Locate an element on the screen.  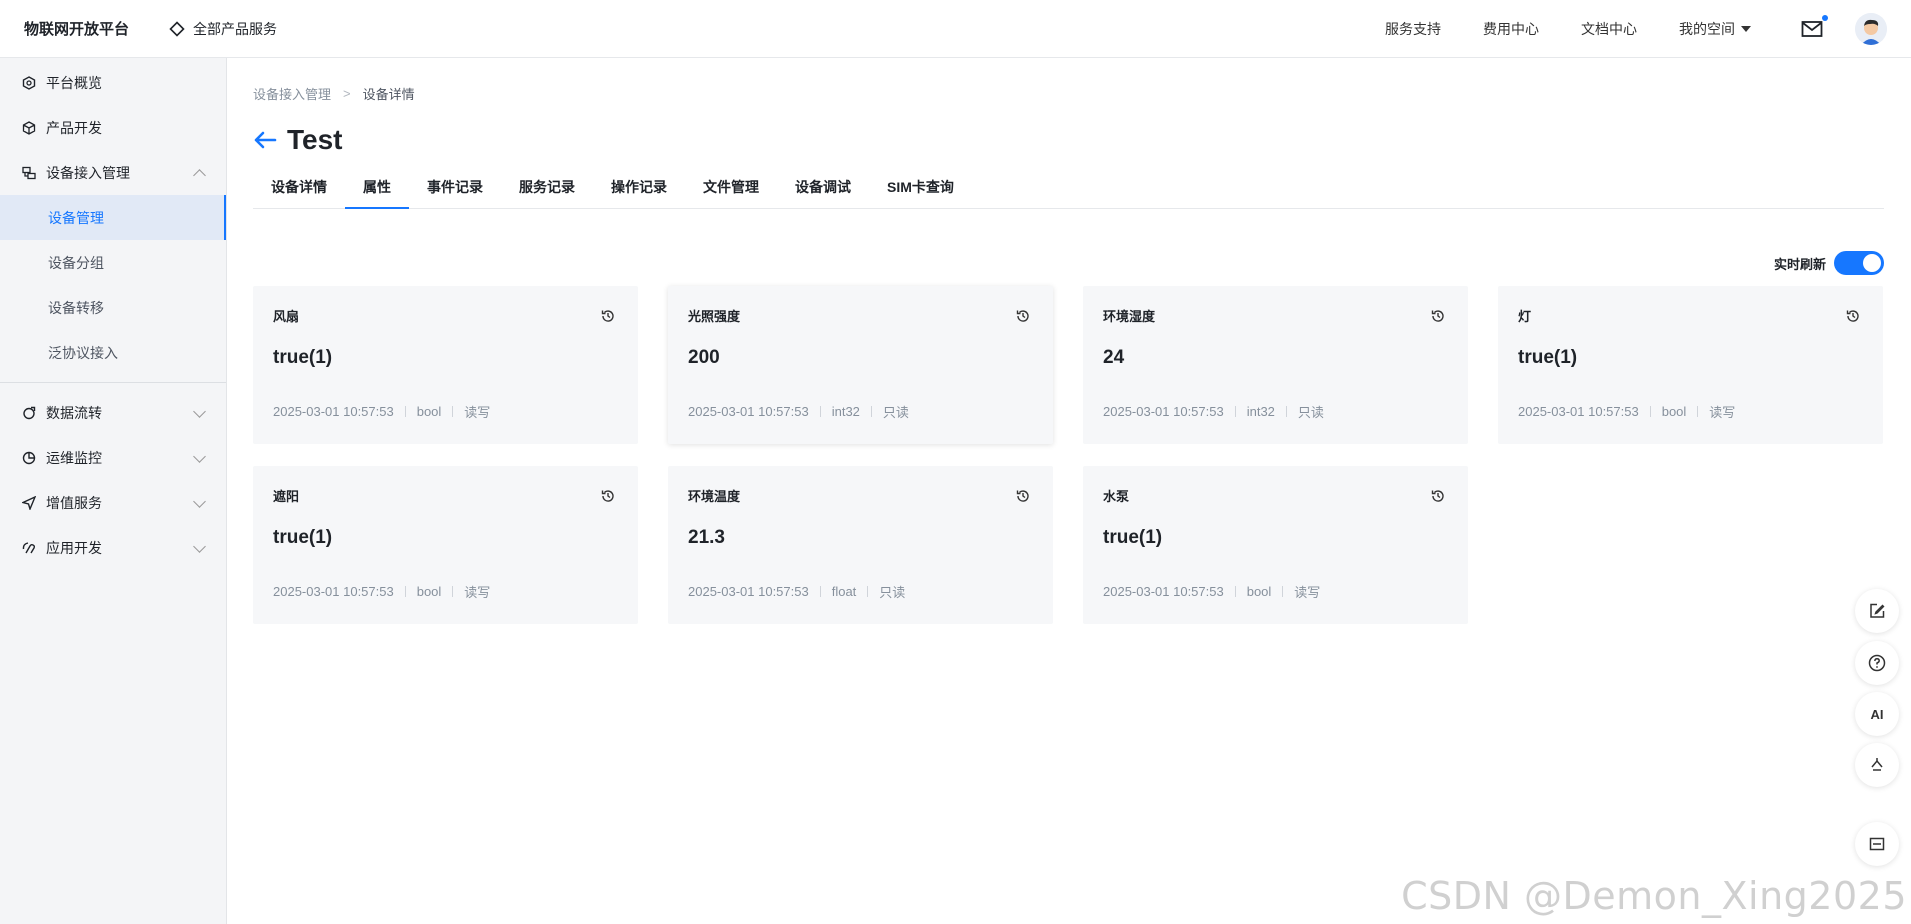
back-arrow-icon is located at coordinates (265, 140).